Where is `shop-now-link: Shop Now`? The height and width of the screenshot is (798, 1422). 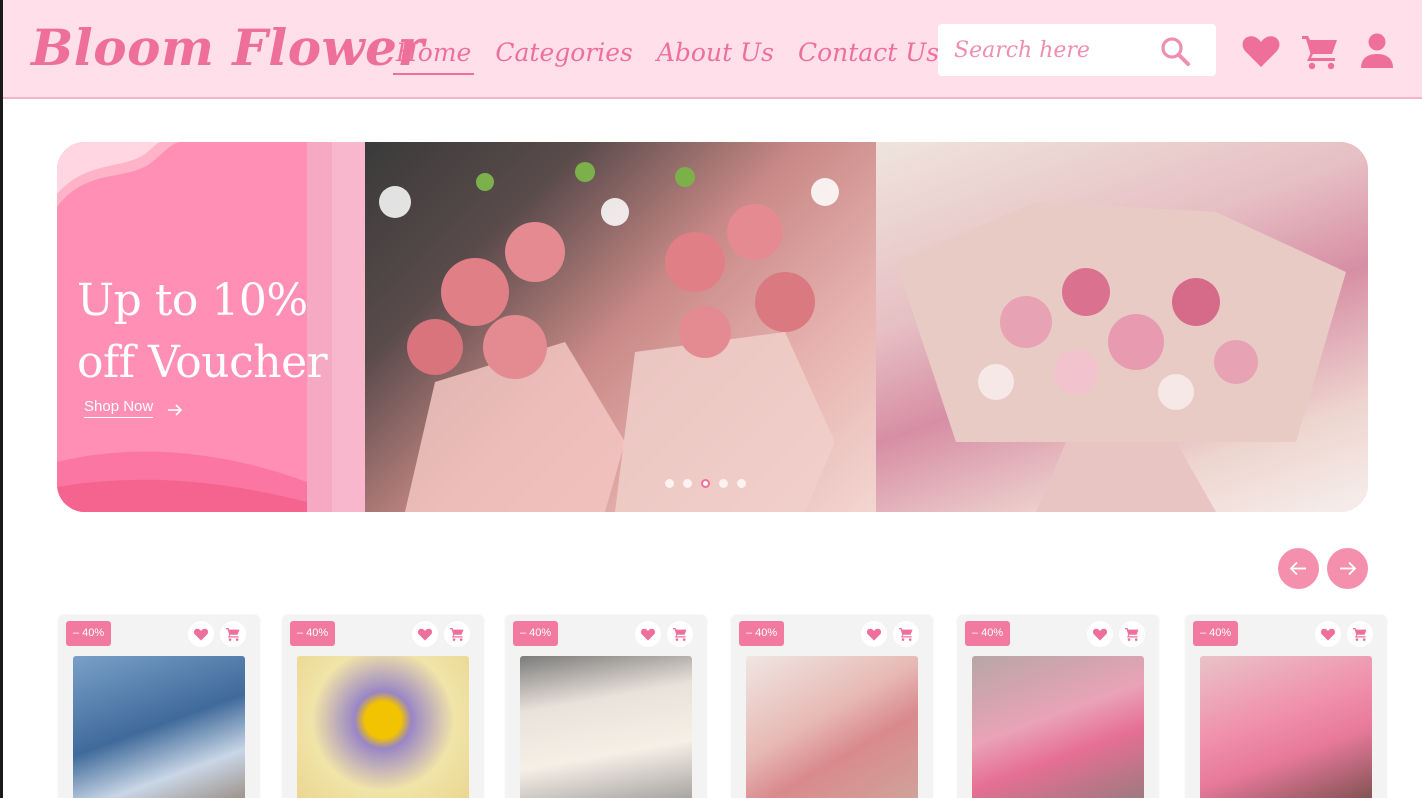 shop-now-link: Shop Now is located at coordinates (119, 408).